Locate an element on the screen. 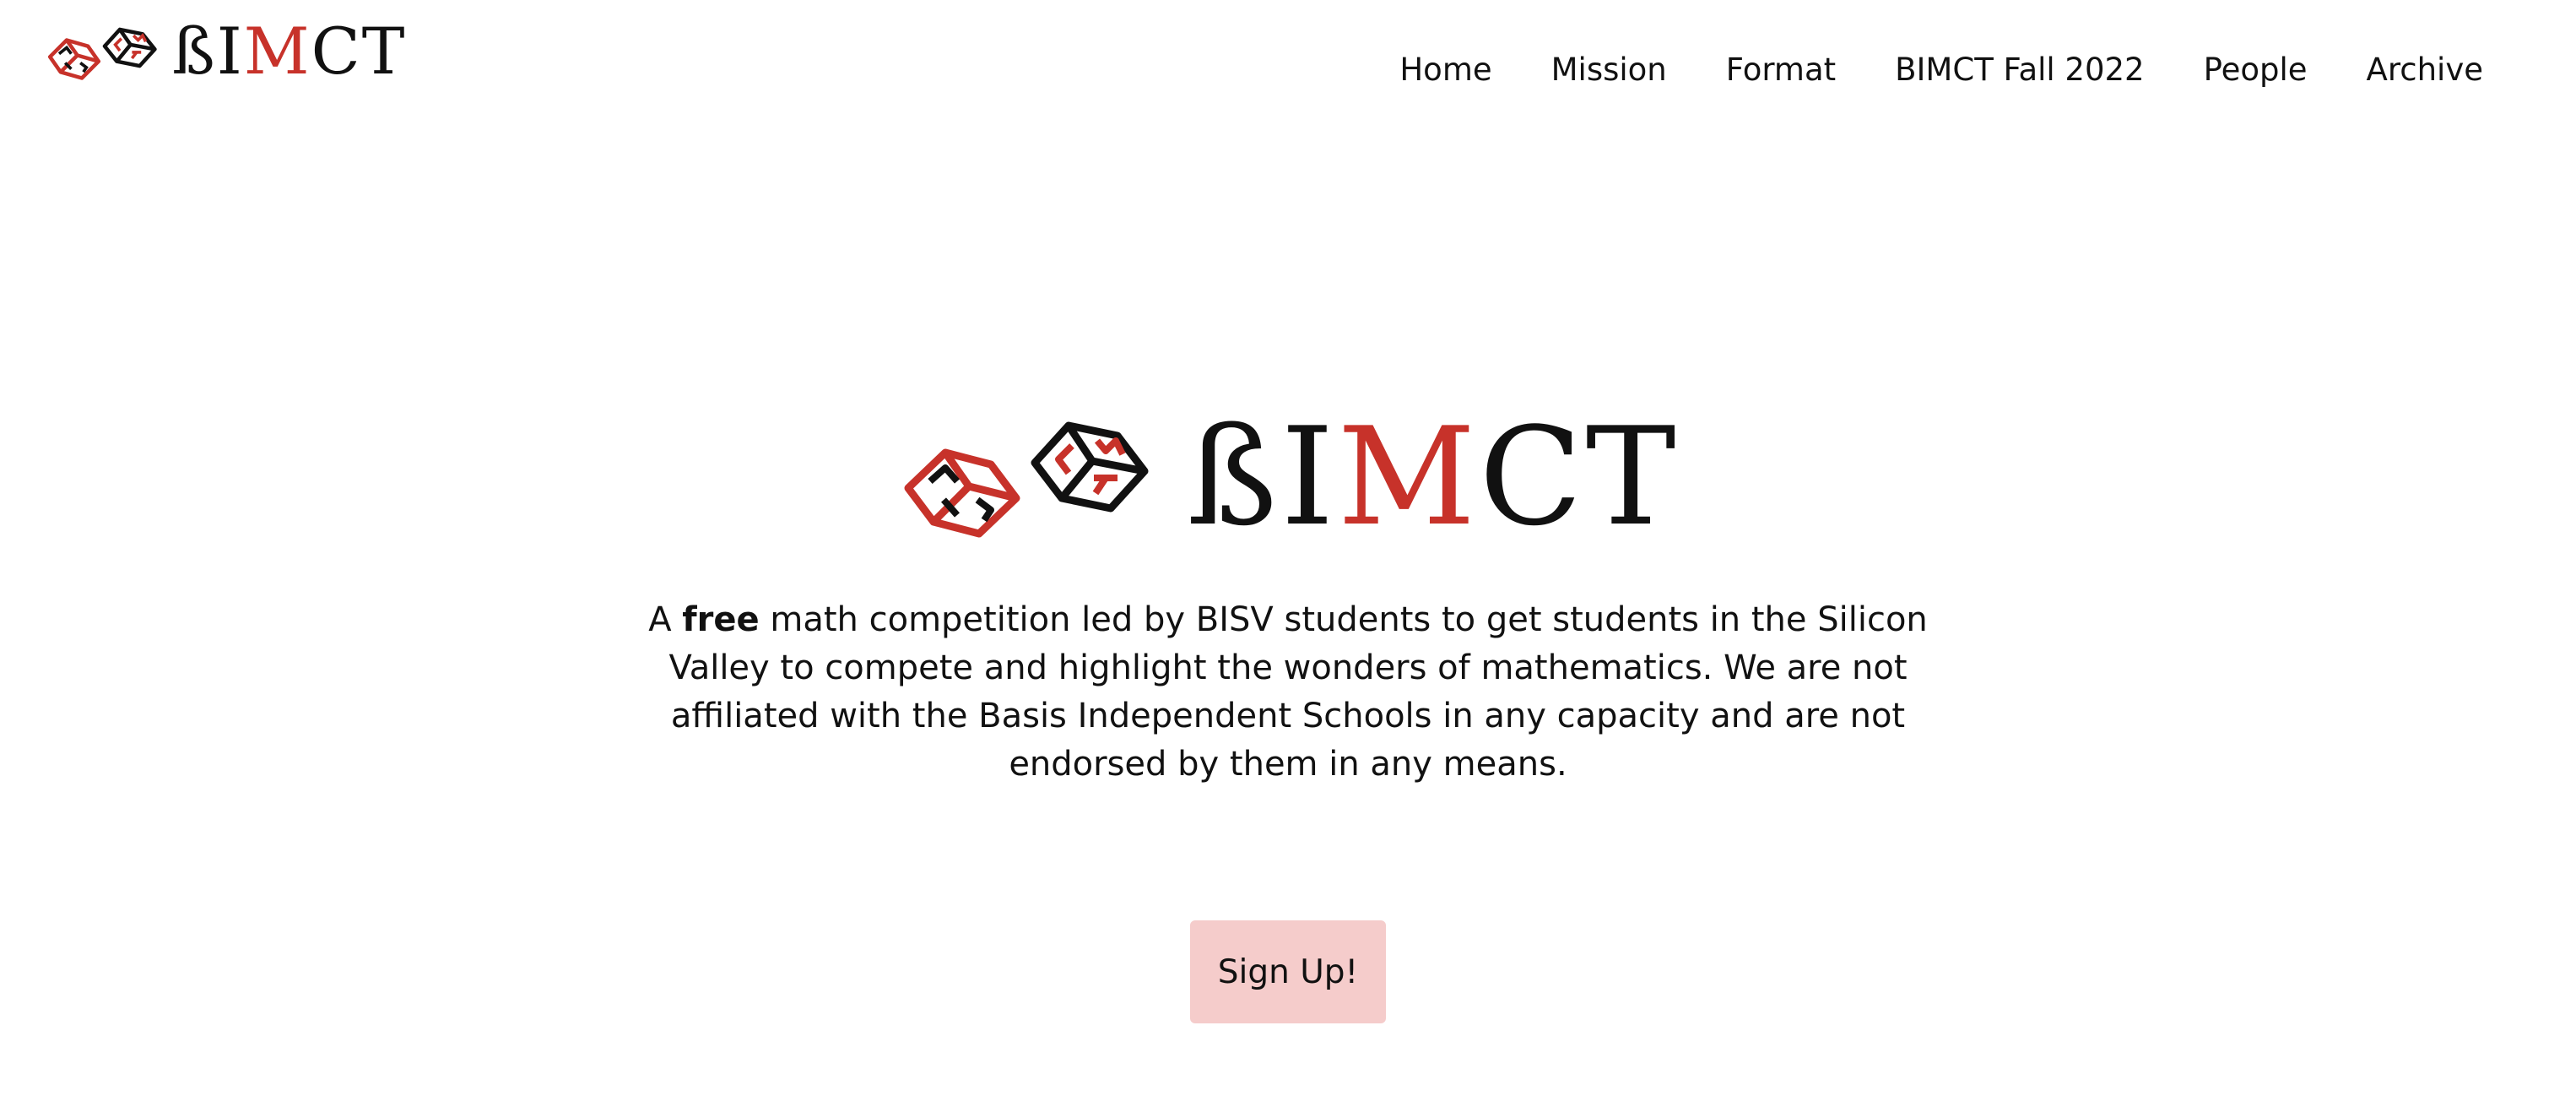 This screenshot has height=1096, width=2576. hero-logo: ßI M CT is located at coordinates (1287, 477).